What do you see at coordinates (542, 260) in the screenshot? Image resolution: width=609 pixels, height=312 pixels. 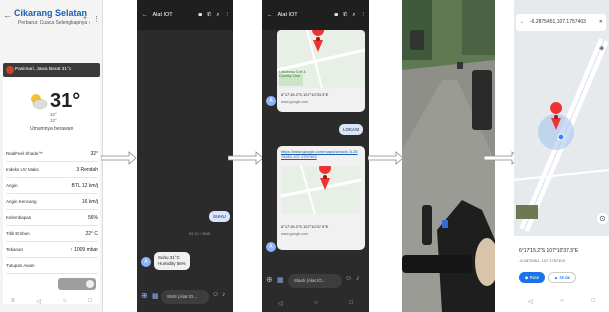 I see `place-subtitle: -6.2875451, 107.1757403` at bounding box center [542, 260].